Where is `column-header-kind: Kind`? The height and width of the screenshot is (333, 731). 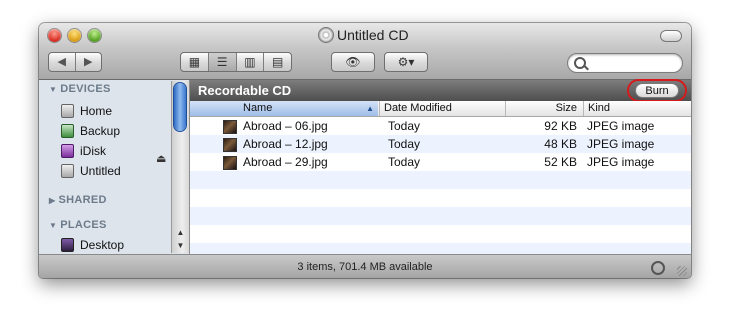
column-header-kind: Kind is located at coordinates (637, 108).